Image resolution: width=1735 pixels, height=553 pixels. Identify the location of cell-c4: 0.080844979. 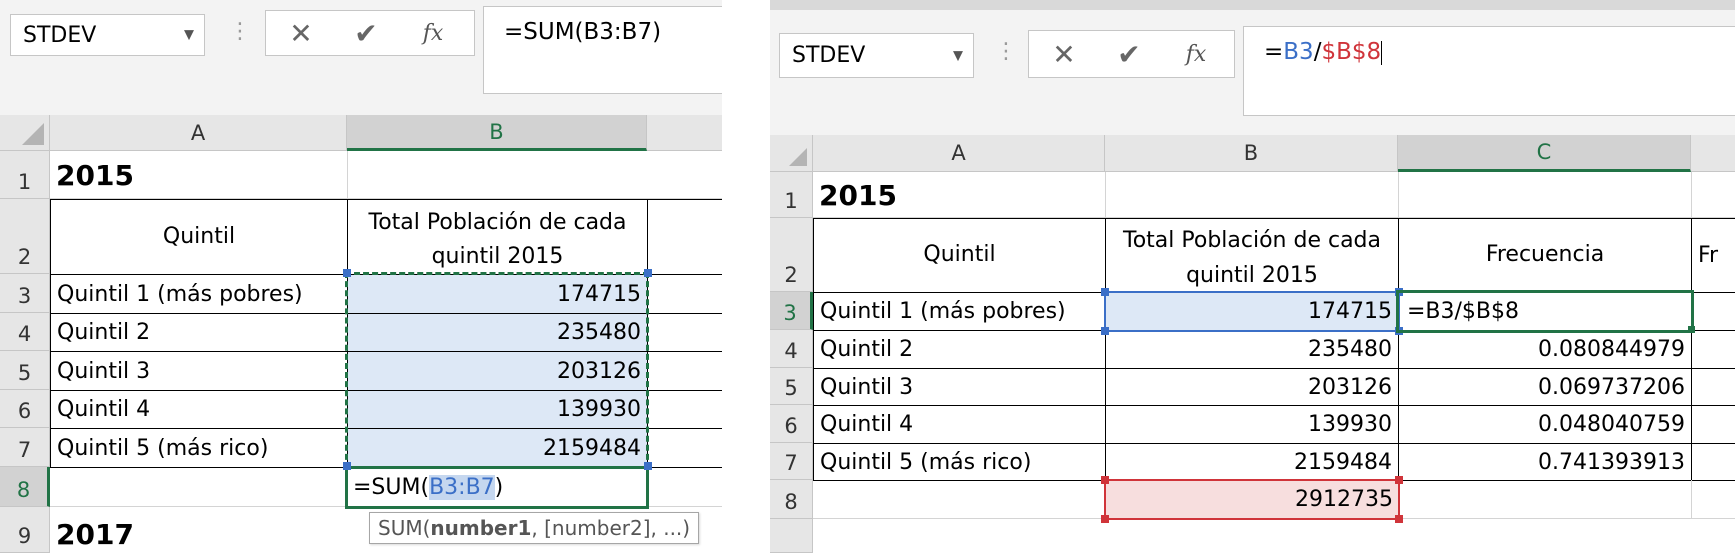
(1545, 349).